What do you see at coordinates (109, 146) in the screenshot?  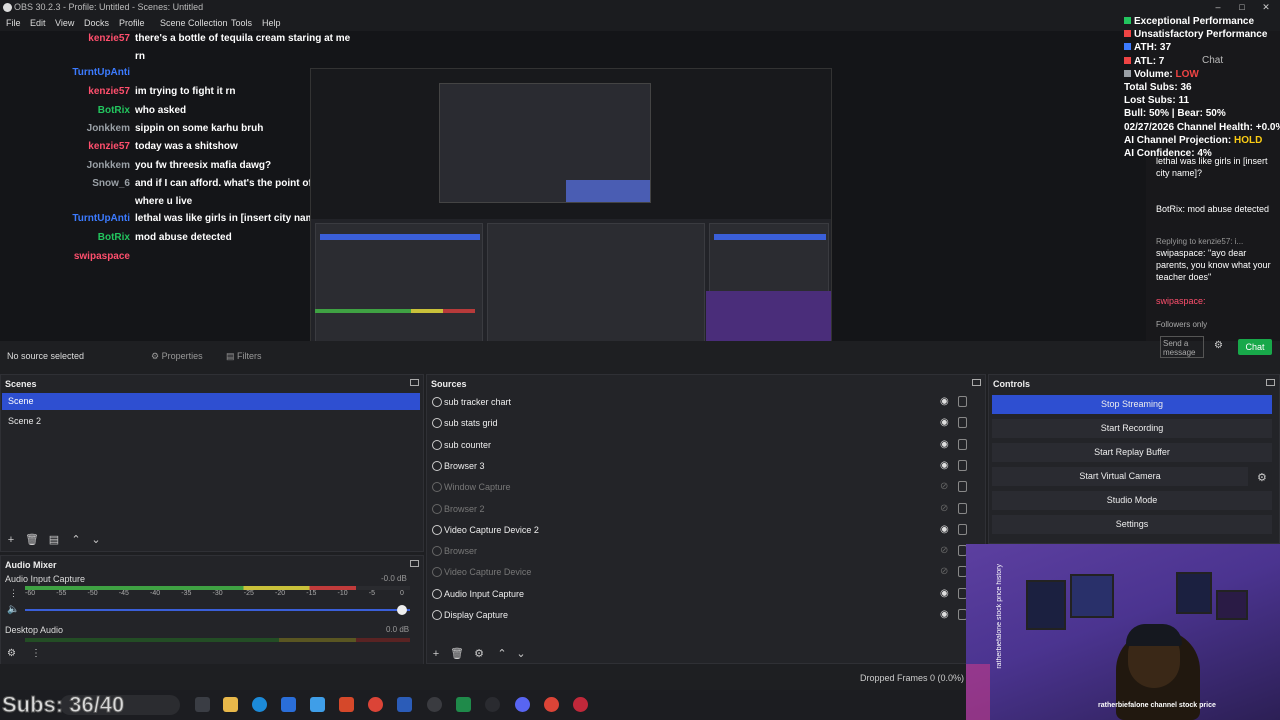 I see `chat-username: kenzie57` at bounding box center [109, 146].